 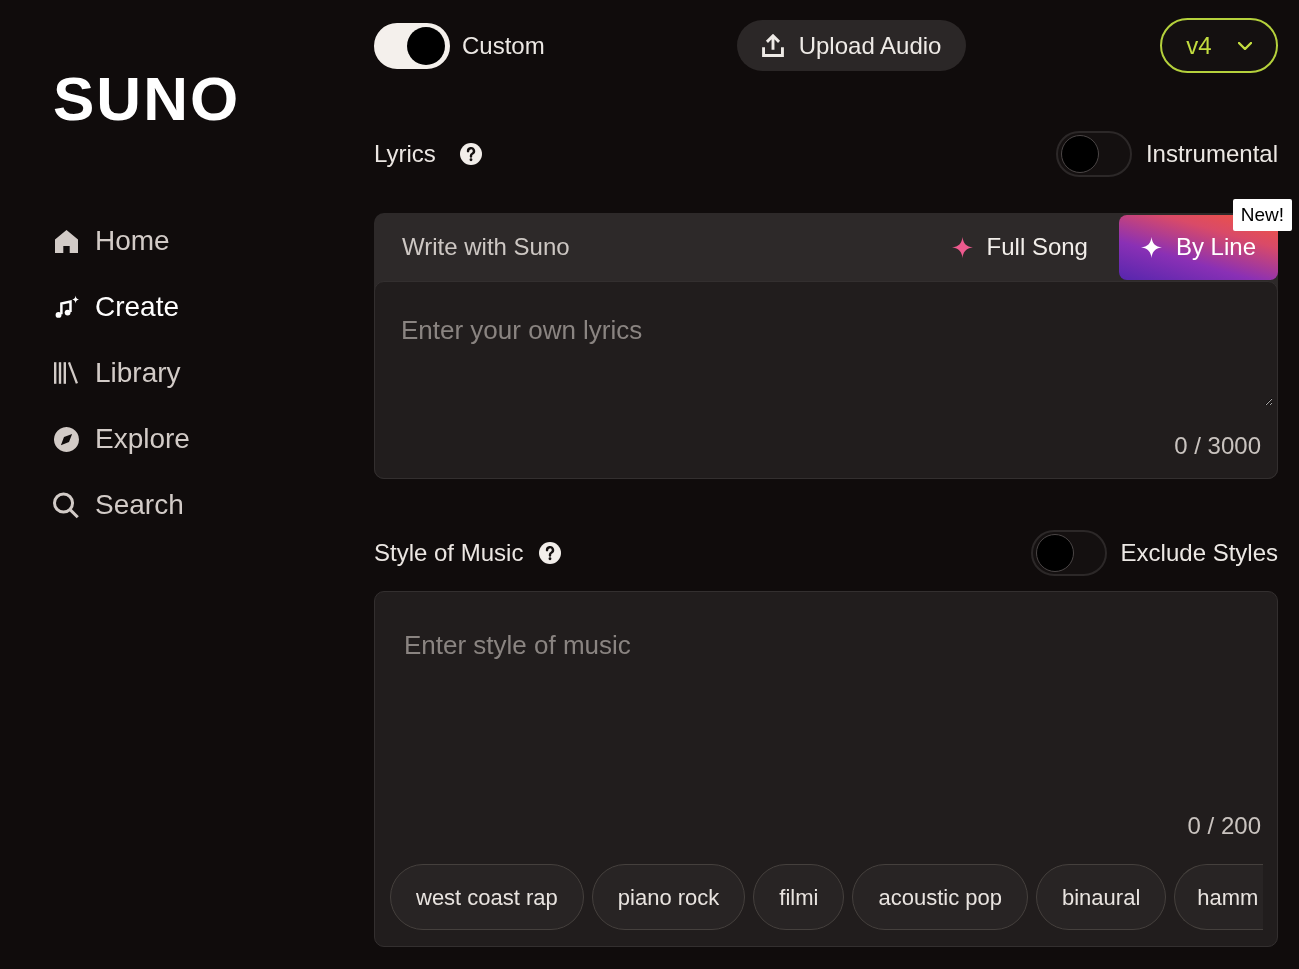 What do you see at coordinates (405, 154) in the screenshot?
I see `lyrics-heading: Lyrics` at bounding box center [405, 154].